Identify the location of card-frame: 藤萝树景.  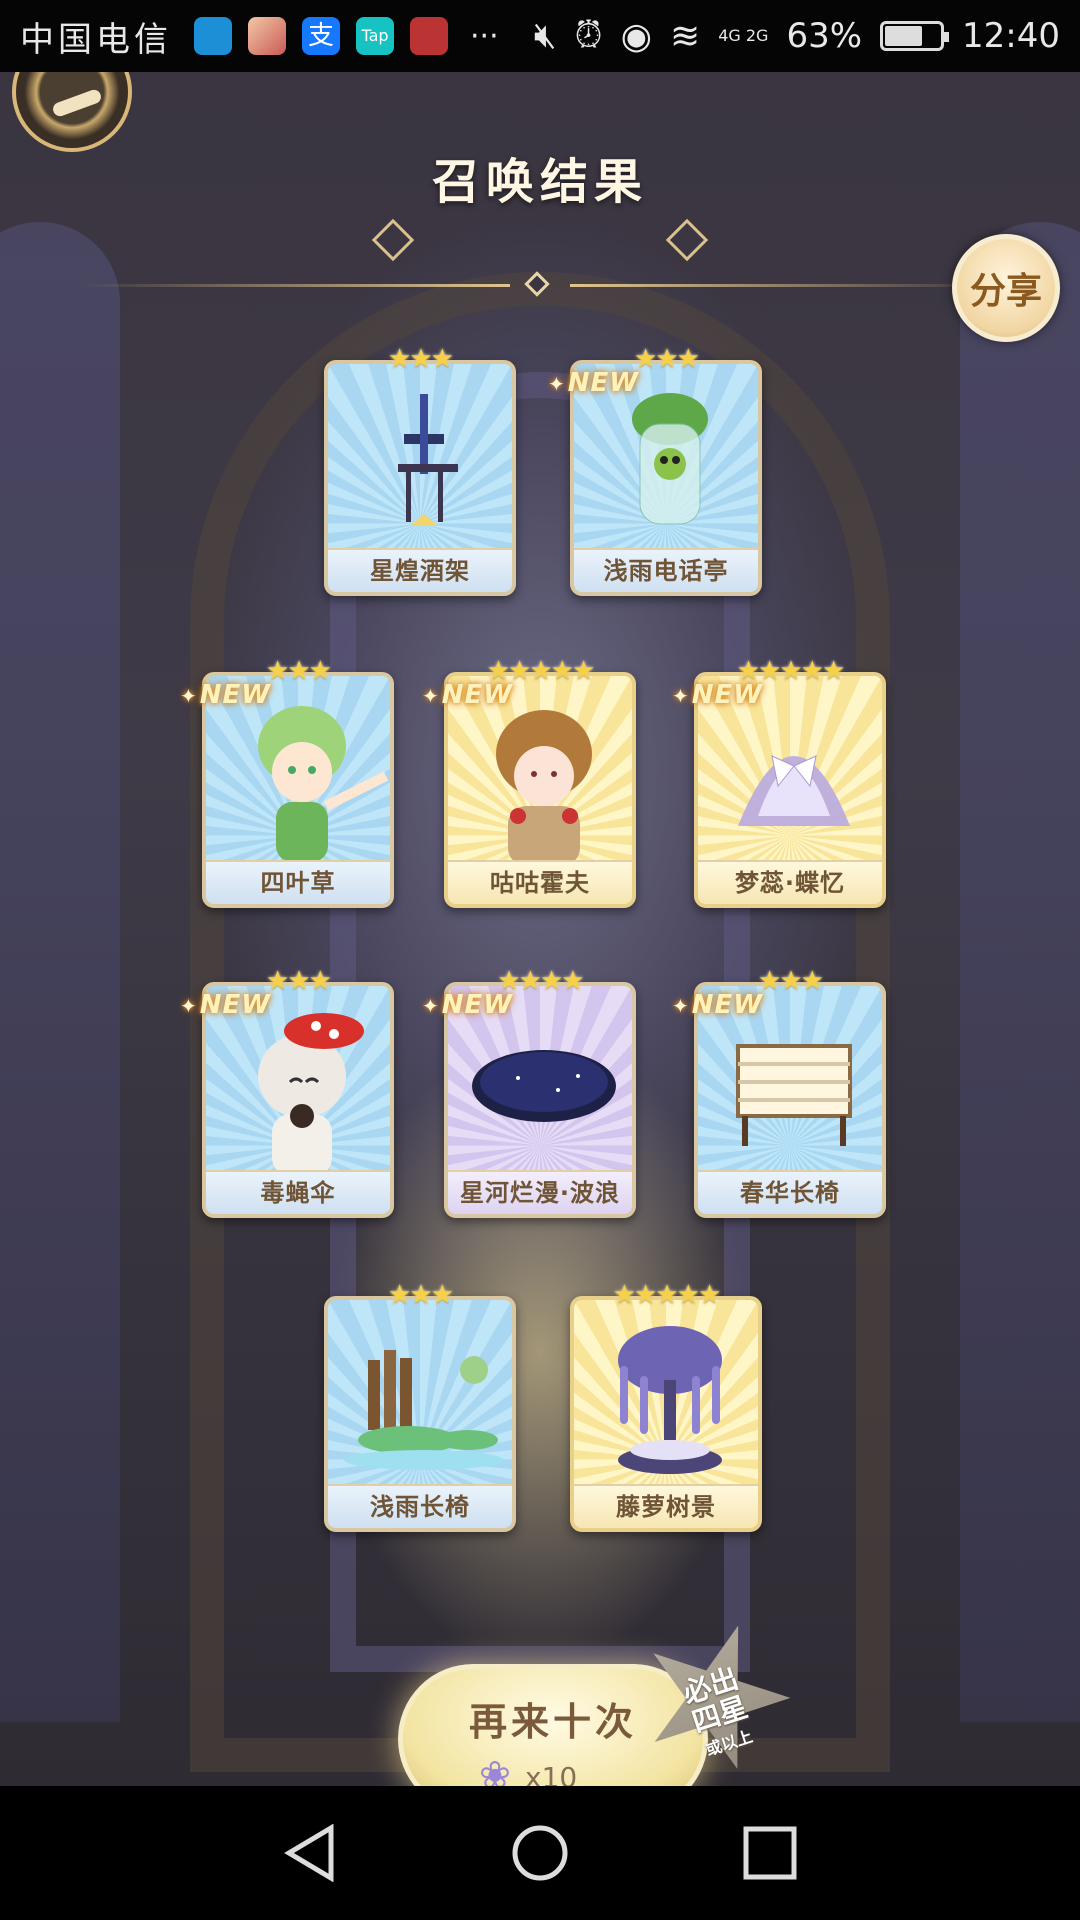
(666, 1414).